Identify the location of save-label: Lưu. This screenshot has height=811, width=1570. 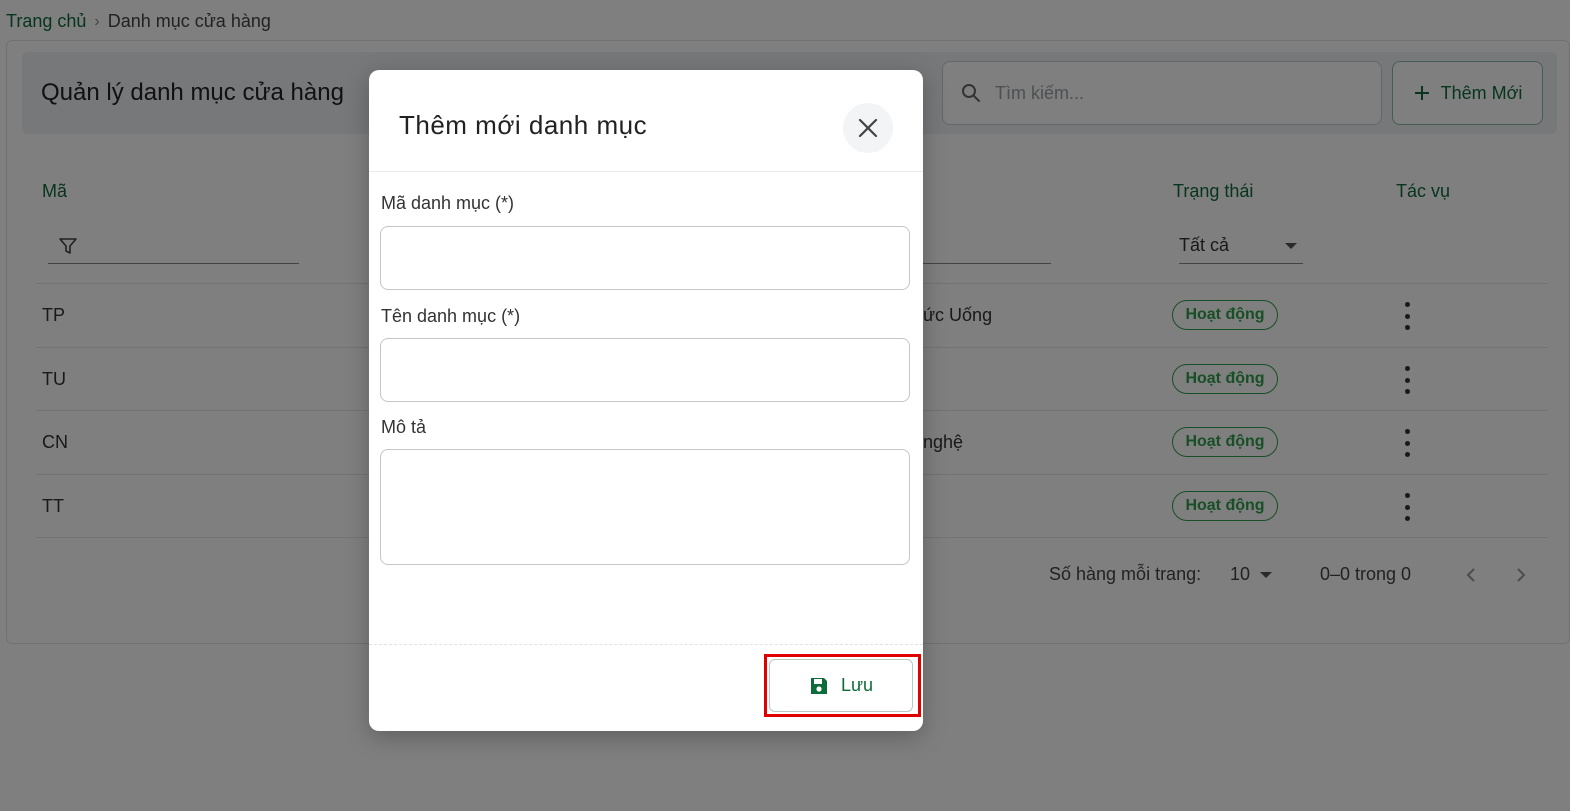
(857, 685).